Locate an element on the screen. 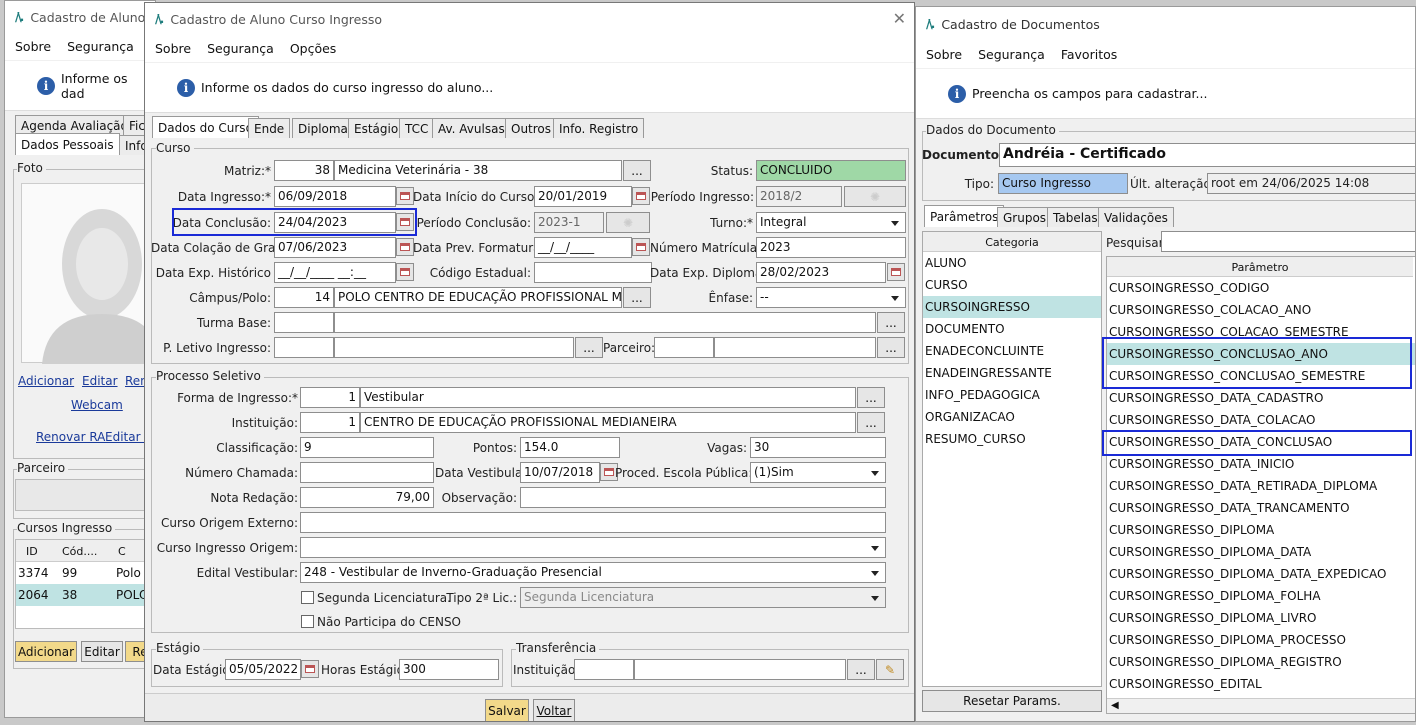  curso-ingresso-origem-select is located at coordinates (593, 547).